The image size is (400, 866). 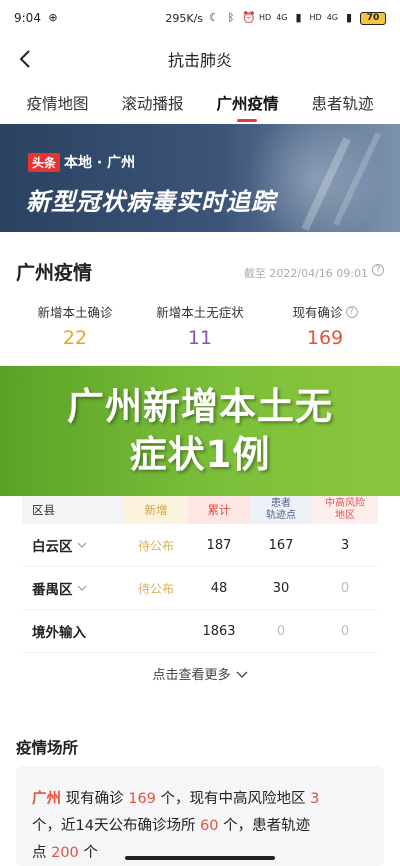 What do you see at coordinates (264, 826) in the screenshot?
I see `text: 个，患者轨迹` at bounding box center [264, 826].